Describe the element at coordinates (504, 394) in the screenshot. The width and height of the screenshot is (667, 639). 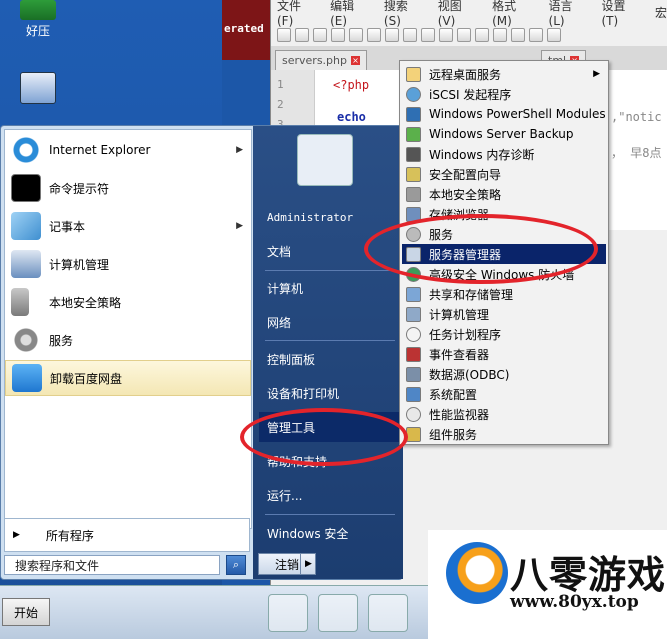
I see `tool-system-configuration: 系统配置` at that location.